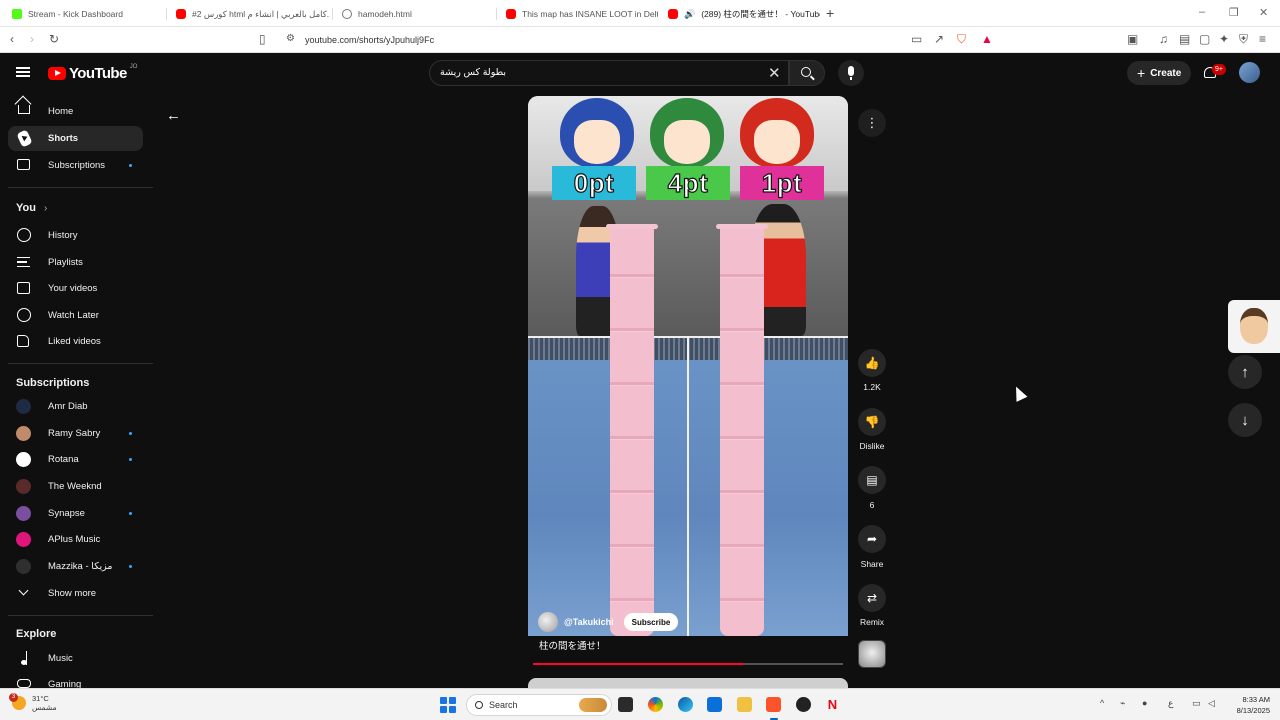 This screenshot has height=720, width=1280. I want to click on sidebar-toggle-icon: ▤, so click(1184, 39).